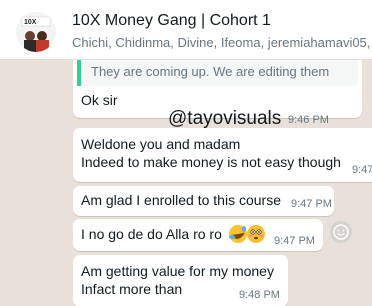 This screenshot has width=372, height=306. I want to click on smiley-icon, so click(341, 232).